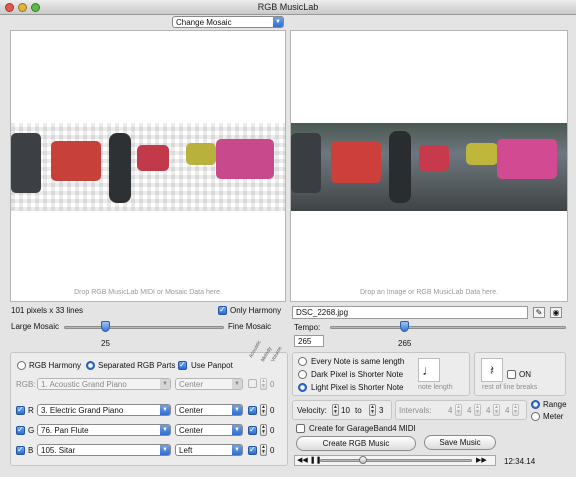 The width and height of the screenshot is (576, 477). Describe the element at coordinates (307, 327) in the screenshot. I see `tempo-label: Tempo:` at that location.